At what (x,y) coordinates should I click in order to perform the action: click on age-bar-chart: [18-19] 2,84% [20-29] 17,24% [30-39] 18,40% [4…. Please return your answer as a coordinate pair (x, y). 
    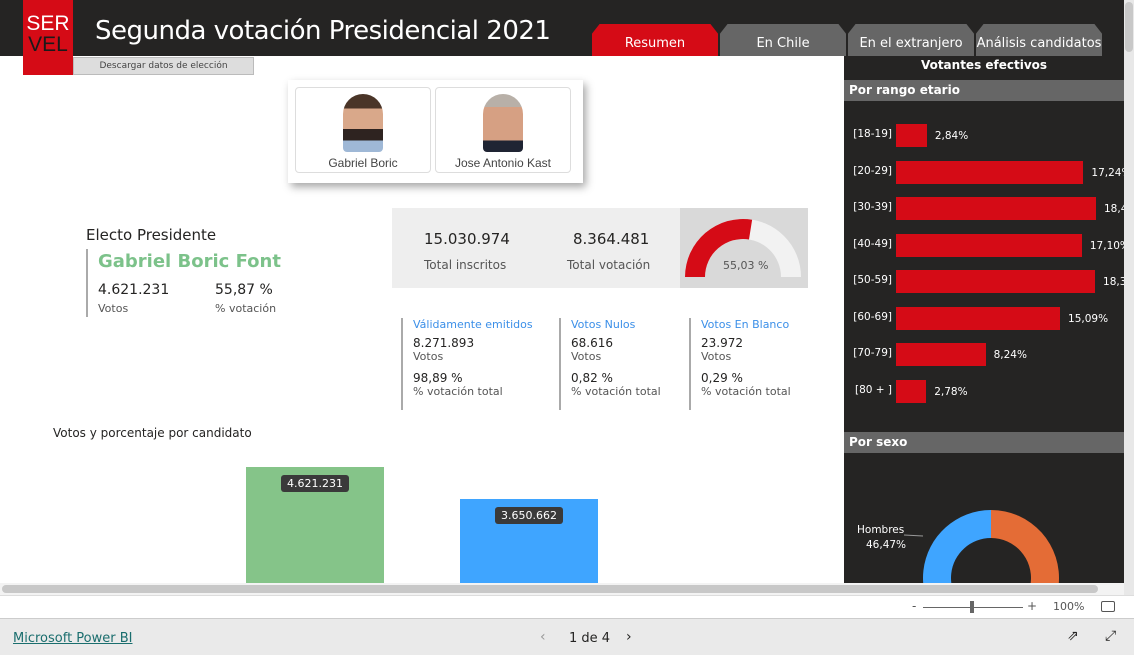
    Looking at the image, I should click on (984, 266).